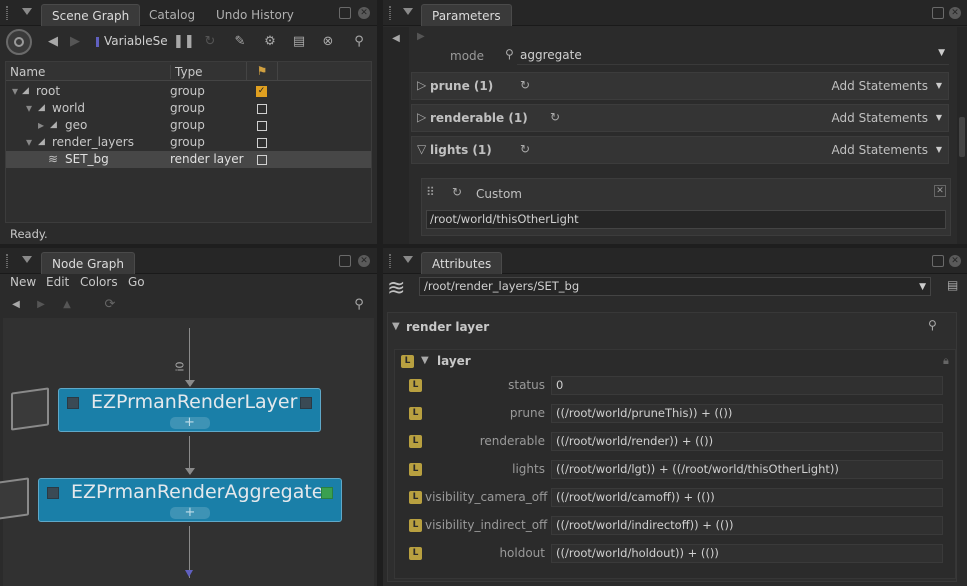  I want to click on up-arrow-icon: ▲, so click(67, 305).